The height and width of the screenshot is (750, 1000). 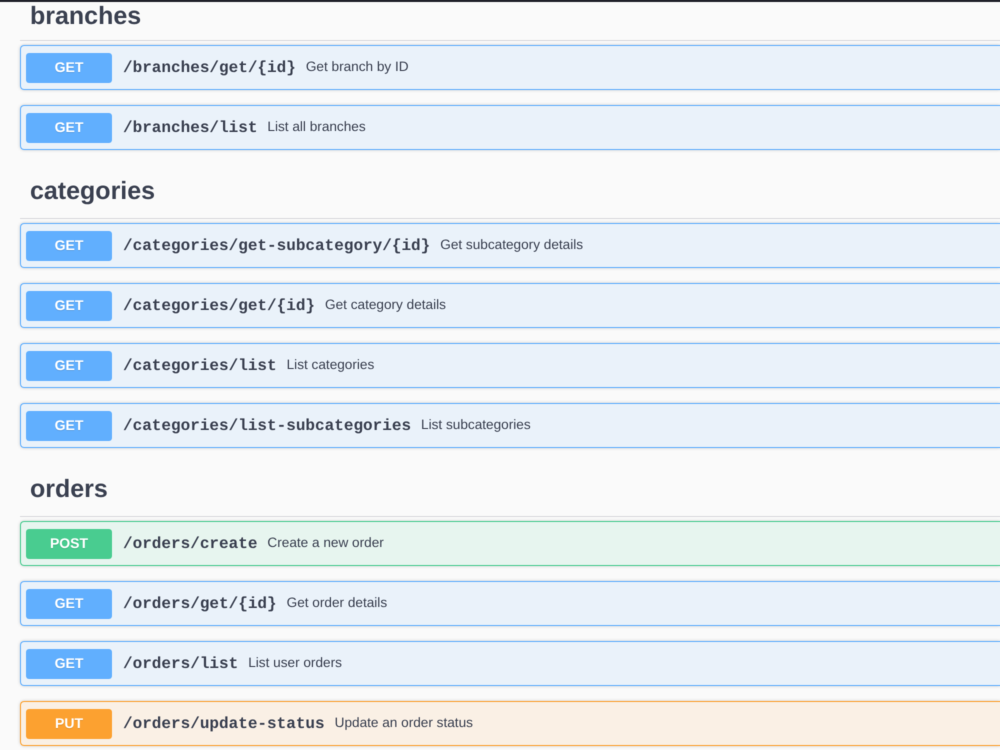 I want to click on endpoint-row: GET /categories/list List categories, so click(x=510, y=365).